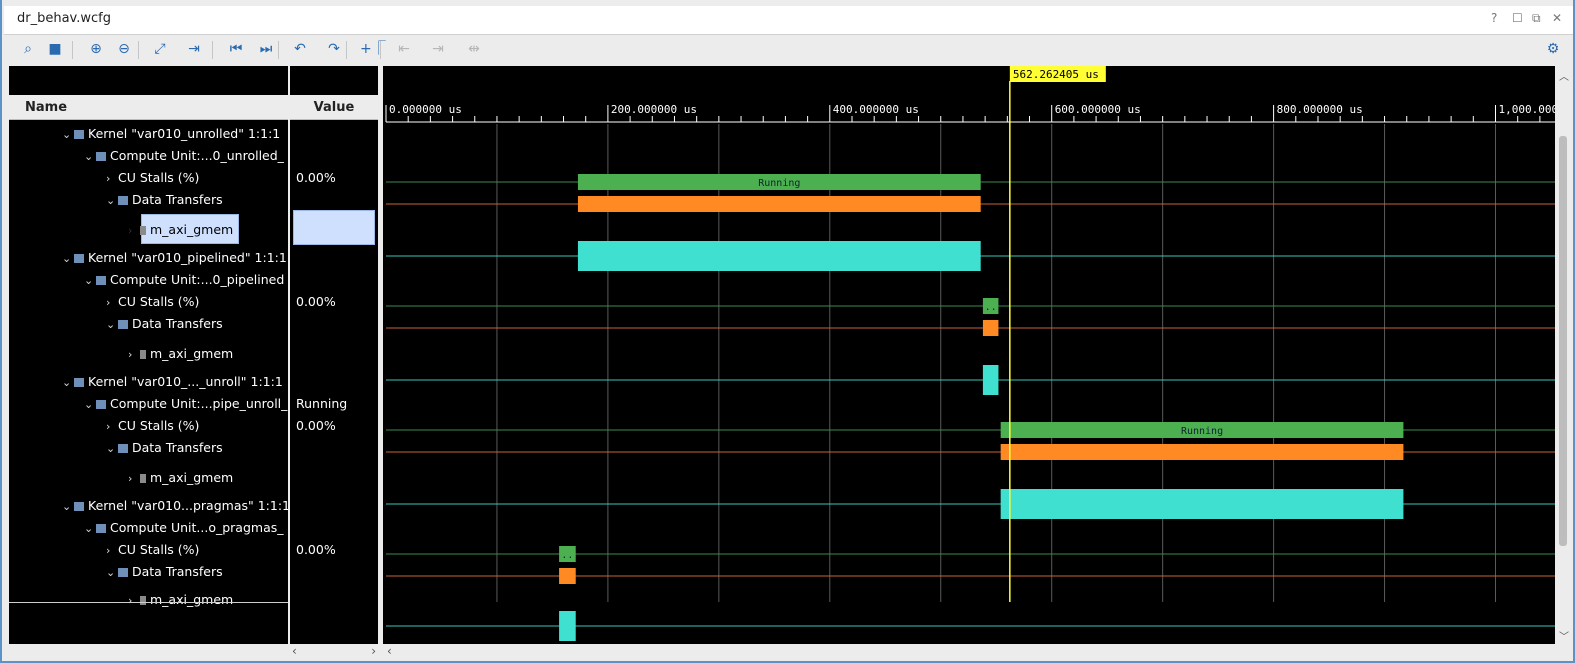  I want to click on selected-value-highlight, so click(334, 227).